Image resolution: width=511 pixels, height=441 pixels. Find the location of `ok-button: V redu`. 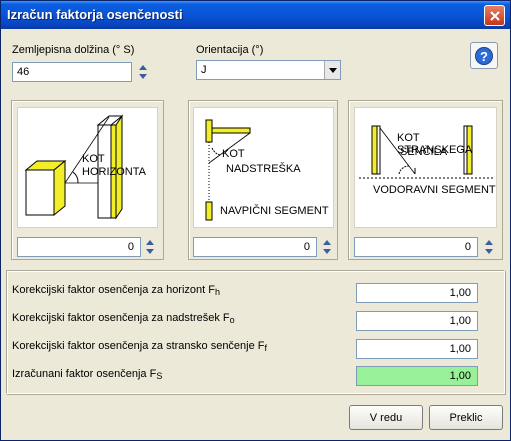

ok-button: V redu is located at coordinates (386, 417).